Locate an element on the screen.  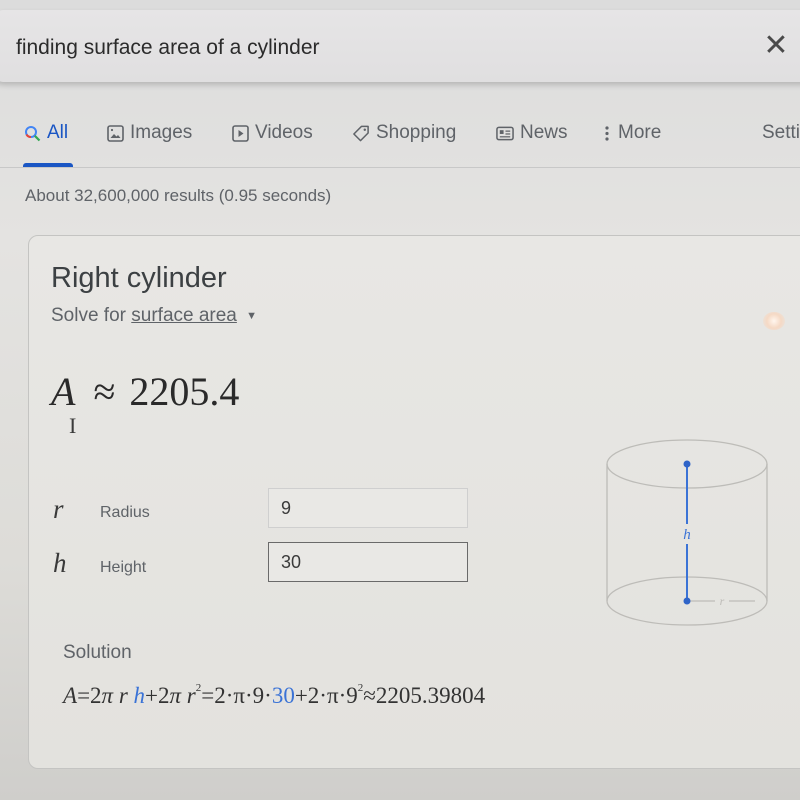
approx-sign: ≈ is located at coordinates (104, 391).